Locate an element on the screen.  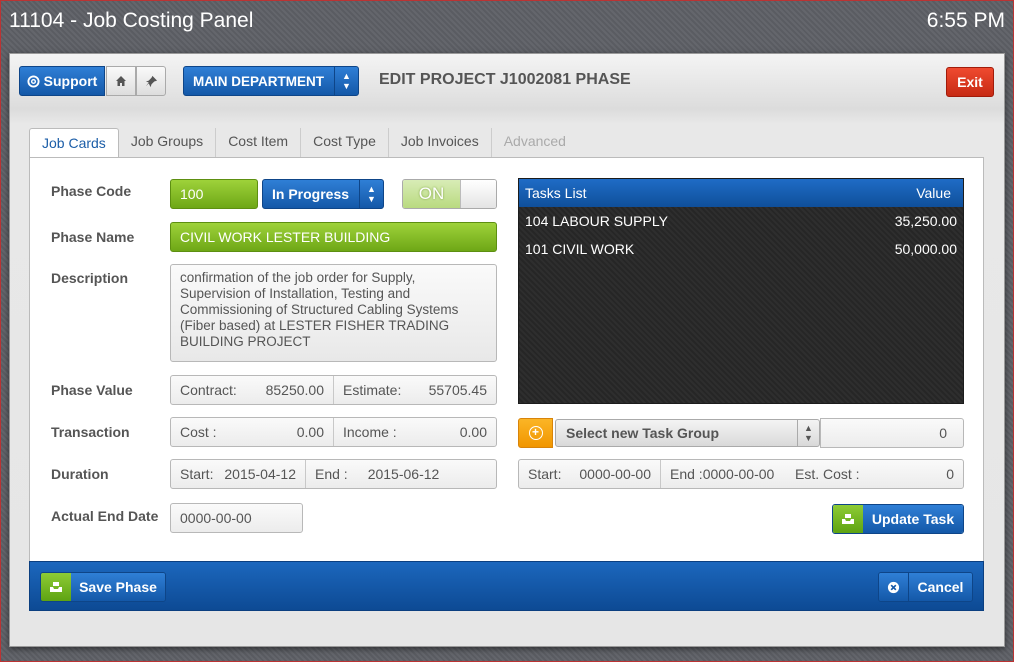
window-title: 11104 - Job Costing Panel is located at coordinates (131, 20).